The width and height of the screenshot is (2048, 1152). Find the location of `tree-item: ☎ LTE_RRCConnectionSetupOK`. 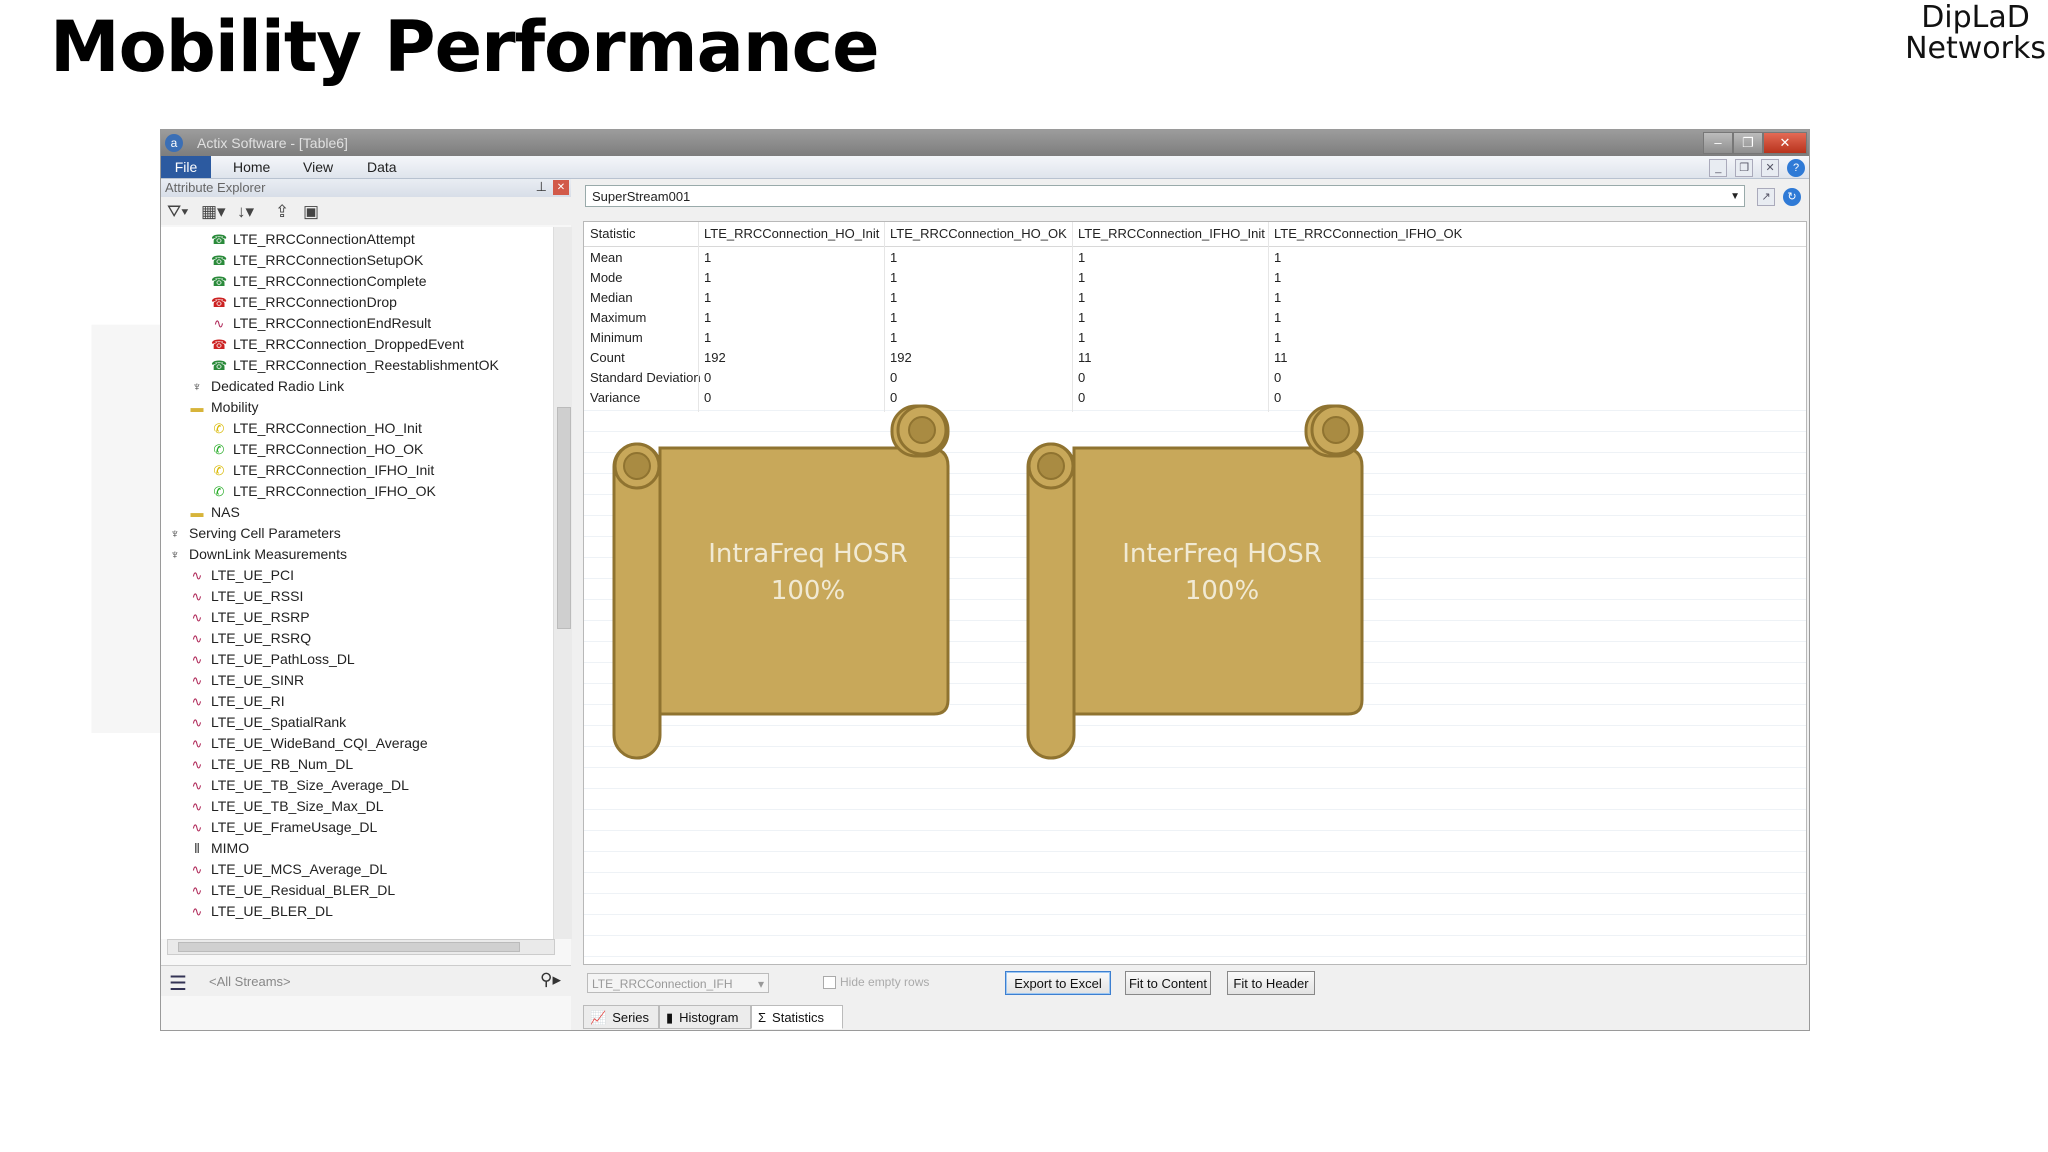

tree-item: ☎ LTE_RRCConnectionSetupOK is located at coordinates (317, 260).